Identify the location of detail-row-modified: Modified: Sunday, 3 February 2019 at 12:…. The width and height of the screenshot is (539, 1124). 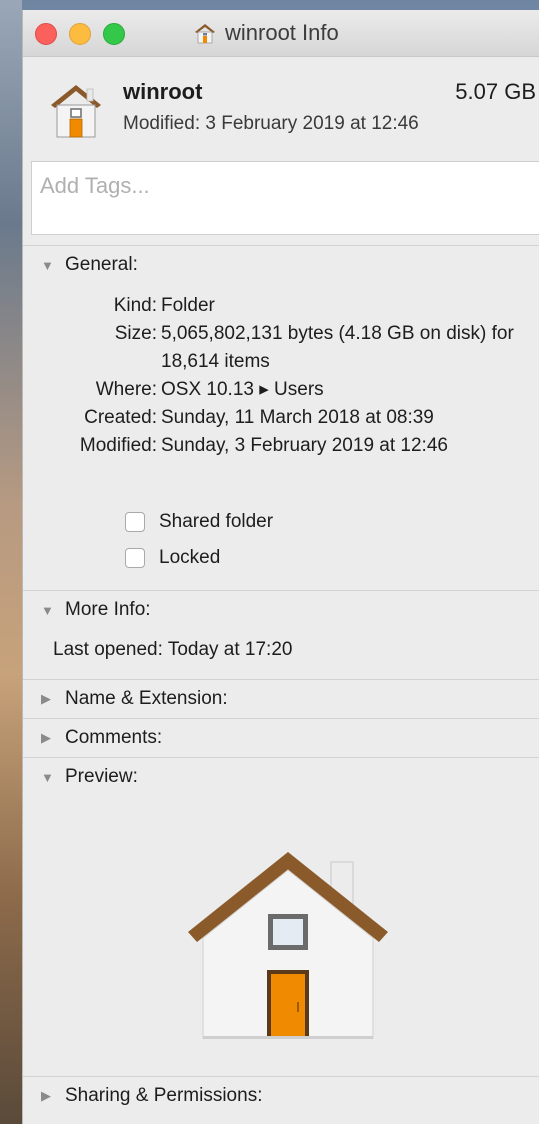
(281, 446).